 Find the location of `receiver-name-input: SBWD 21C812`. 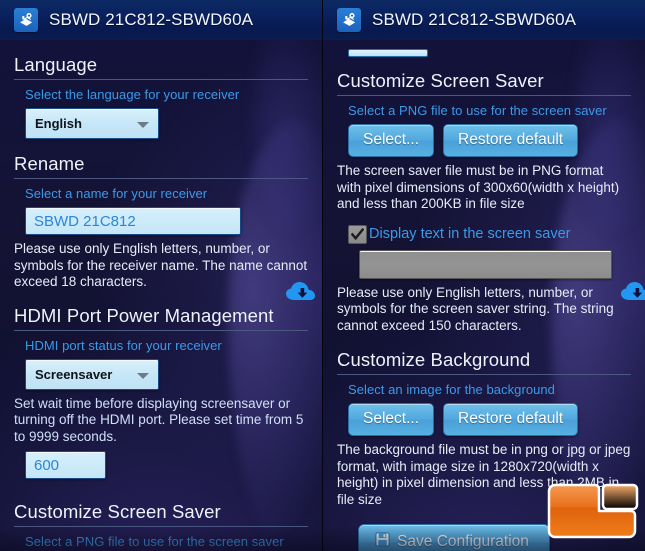

receiver-name-input: SBWD 21C812 is located at coordinates (133, 221).